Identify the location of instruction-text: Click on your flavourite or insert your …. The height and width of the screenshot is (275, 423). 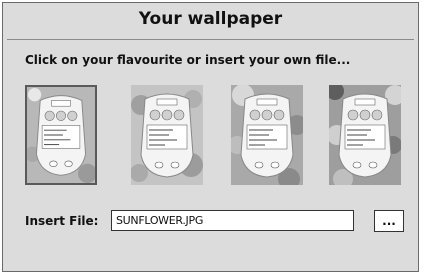
(188, 60).